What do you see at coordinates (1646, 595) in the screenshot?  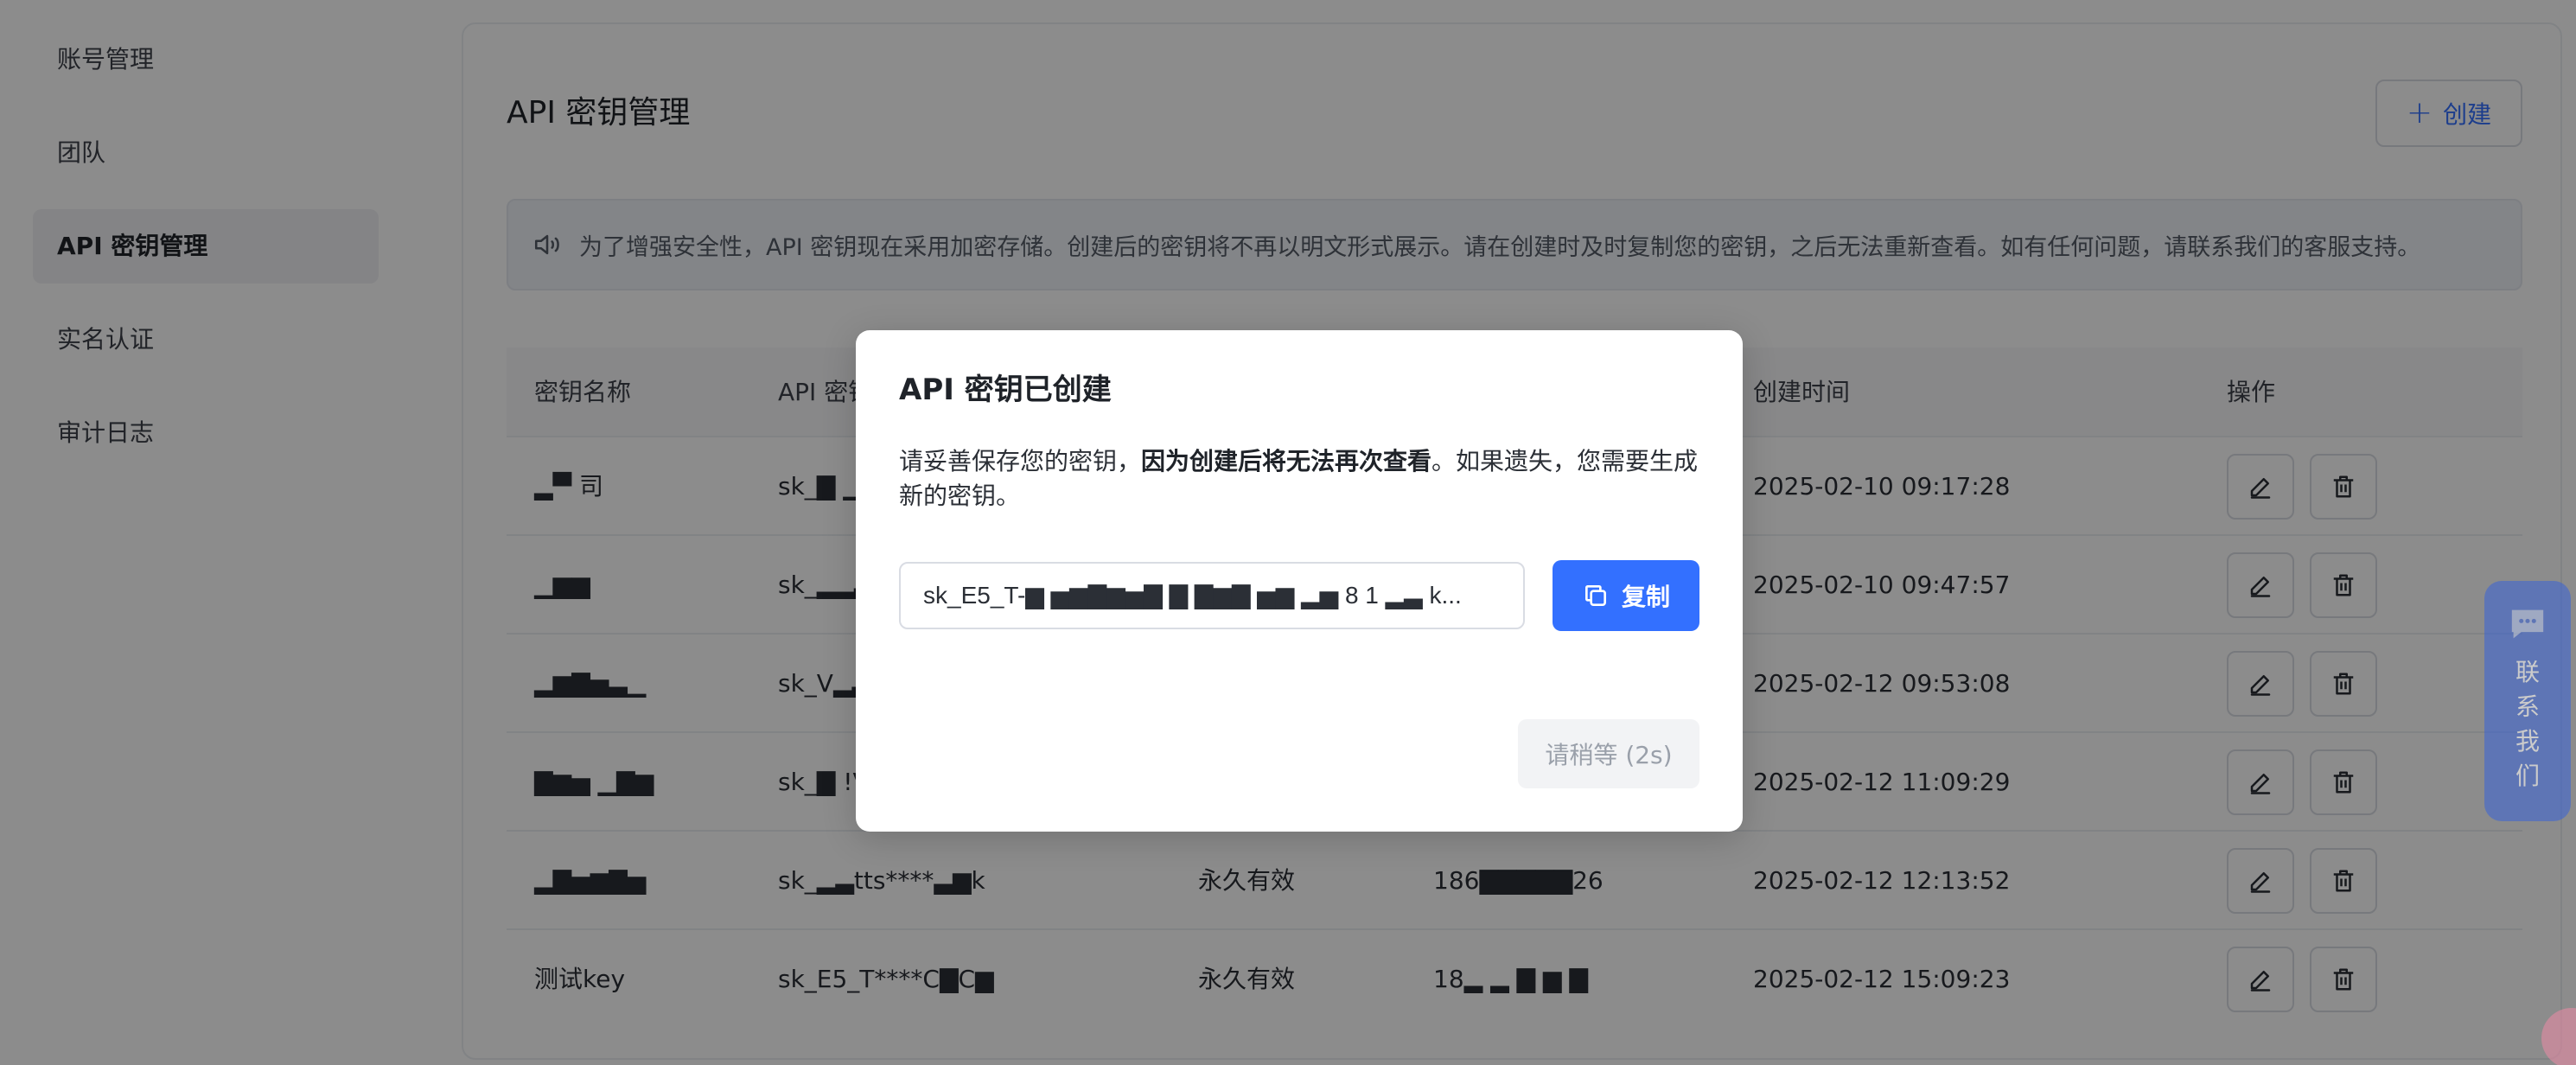 I see `copy-button-label: 复制` at bounding box center [1646, 595].